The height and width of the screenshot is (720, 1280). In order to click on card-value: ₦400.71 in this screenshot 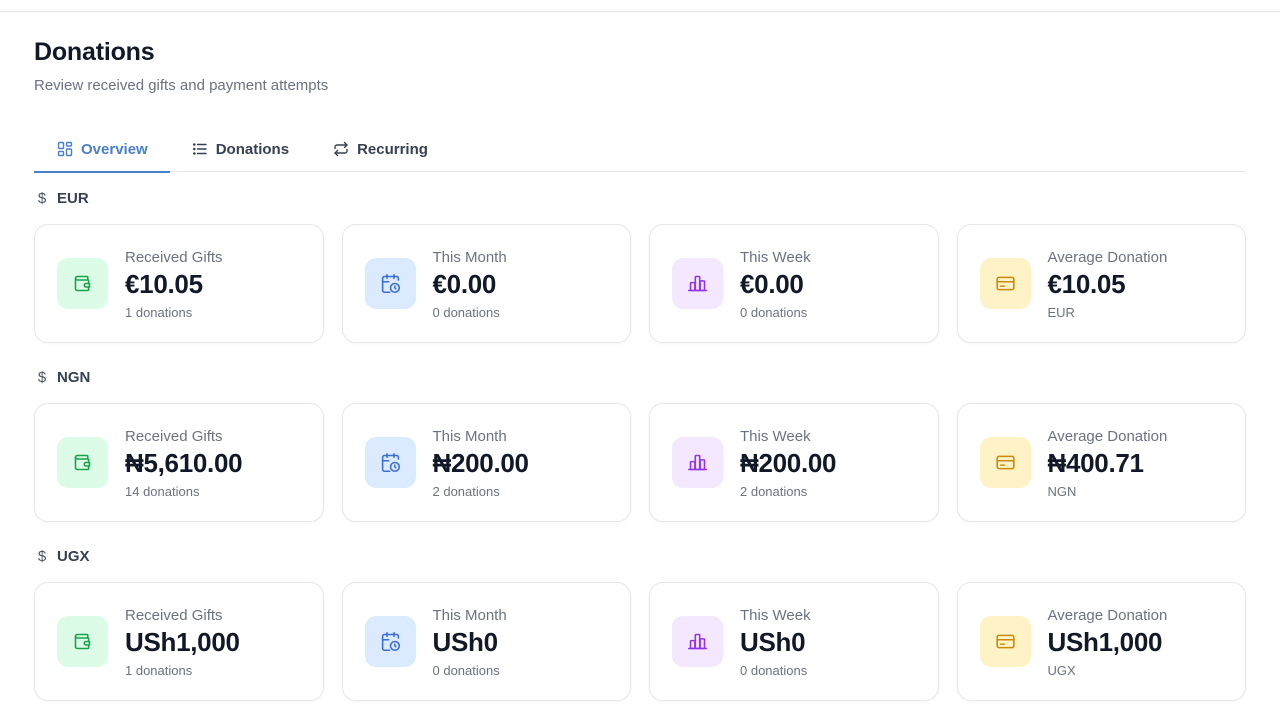, I will do `click(1096, 463)`.